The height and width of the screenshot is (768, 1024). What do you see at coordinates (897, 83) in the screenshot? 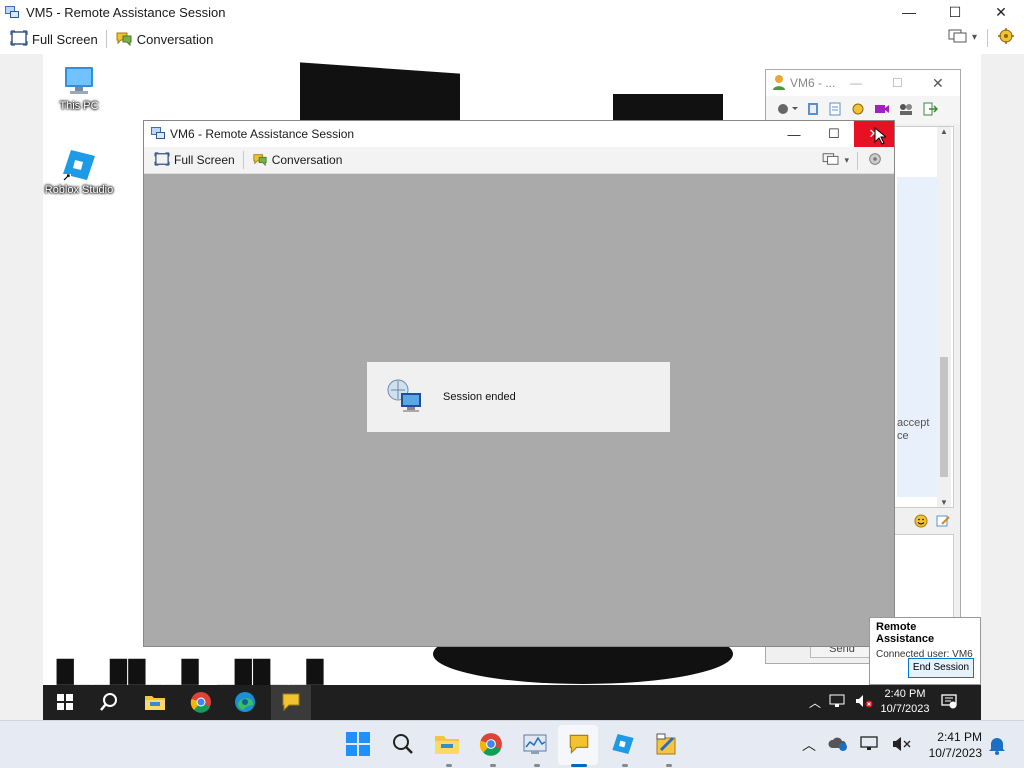
I see `chat-maximize-button: ☐` at bounding box center [897, 83].